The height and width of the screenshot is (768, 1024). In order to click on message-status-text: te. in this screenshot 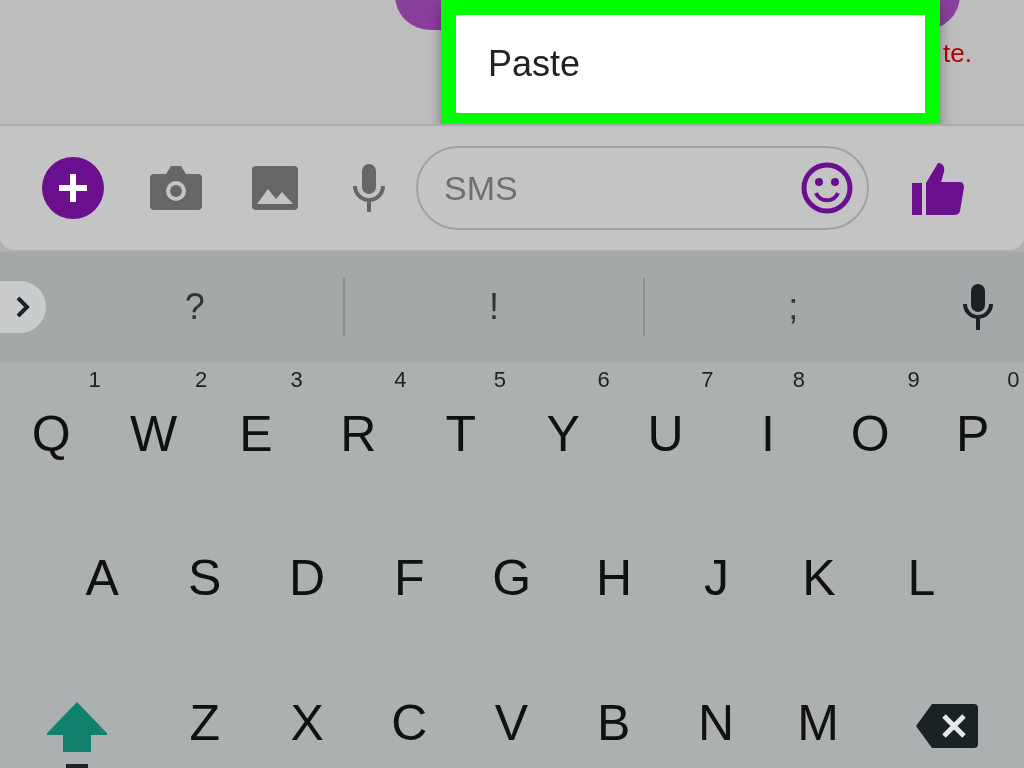, I will do `click(957, 53)`.